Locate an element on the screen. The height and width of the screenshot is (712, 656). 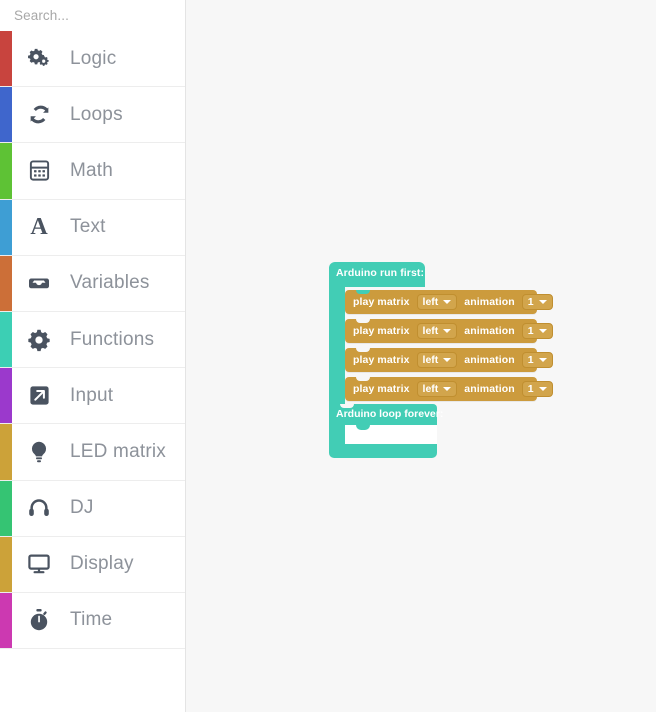
headphones-icon is located at coordinates (39, 508).